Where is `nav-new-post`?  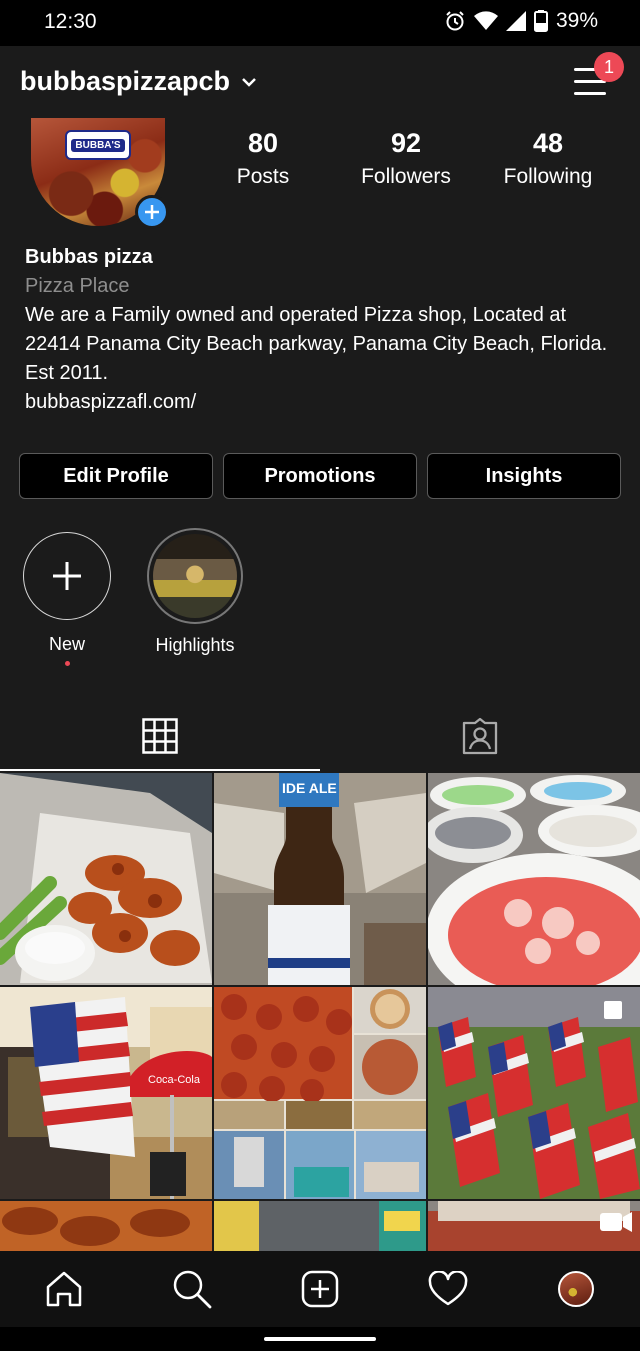
nav-new-post is located at coordinates (320, 1289).